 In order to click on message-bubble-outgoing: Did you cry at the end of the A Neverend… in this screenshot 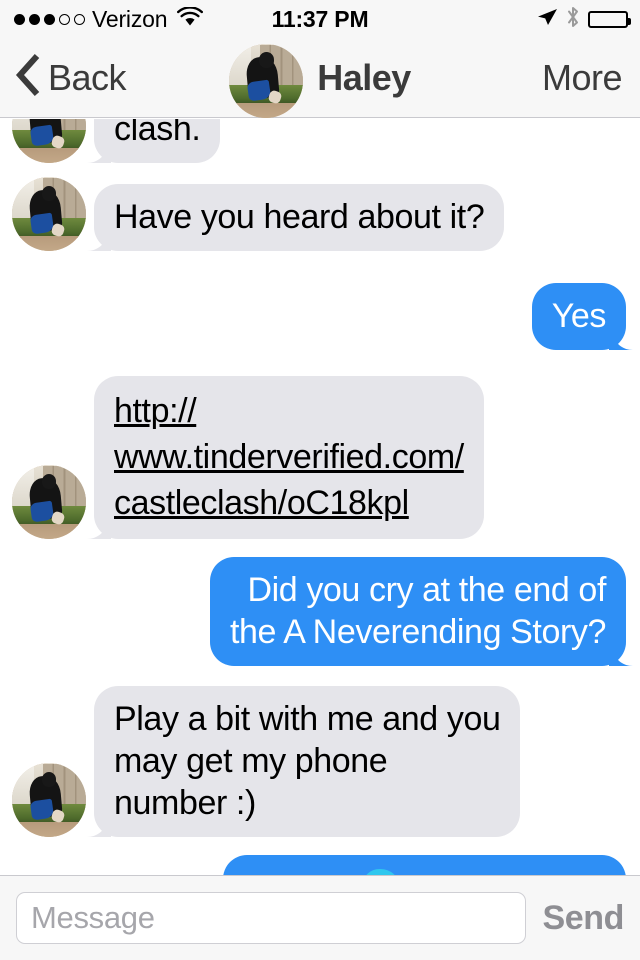, I will do `click(421, 611)`.